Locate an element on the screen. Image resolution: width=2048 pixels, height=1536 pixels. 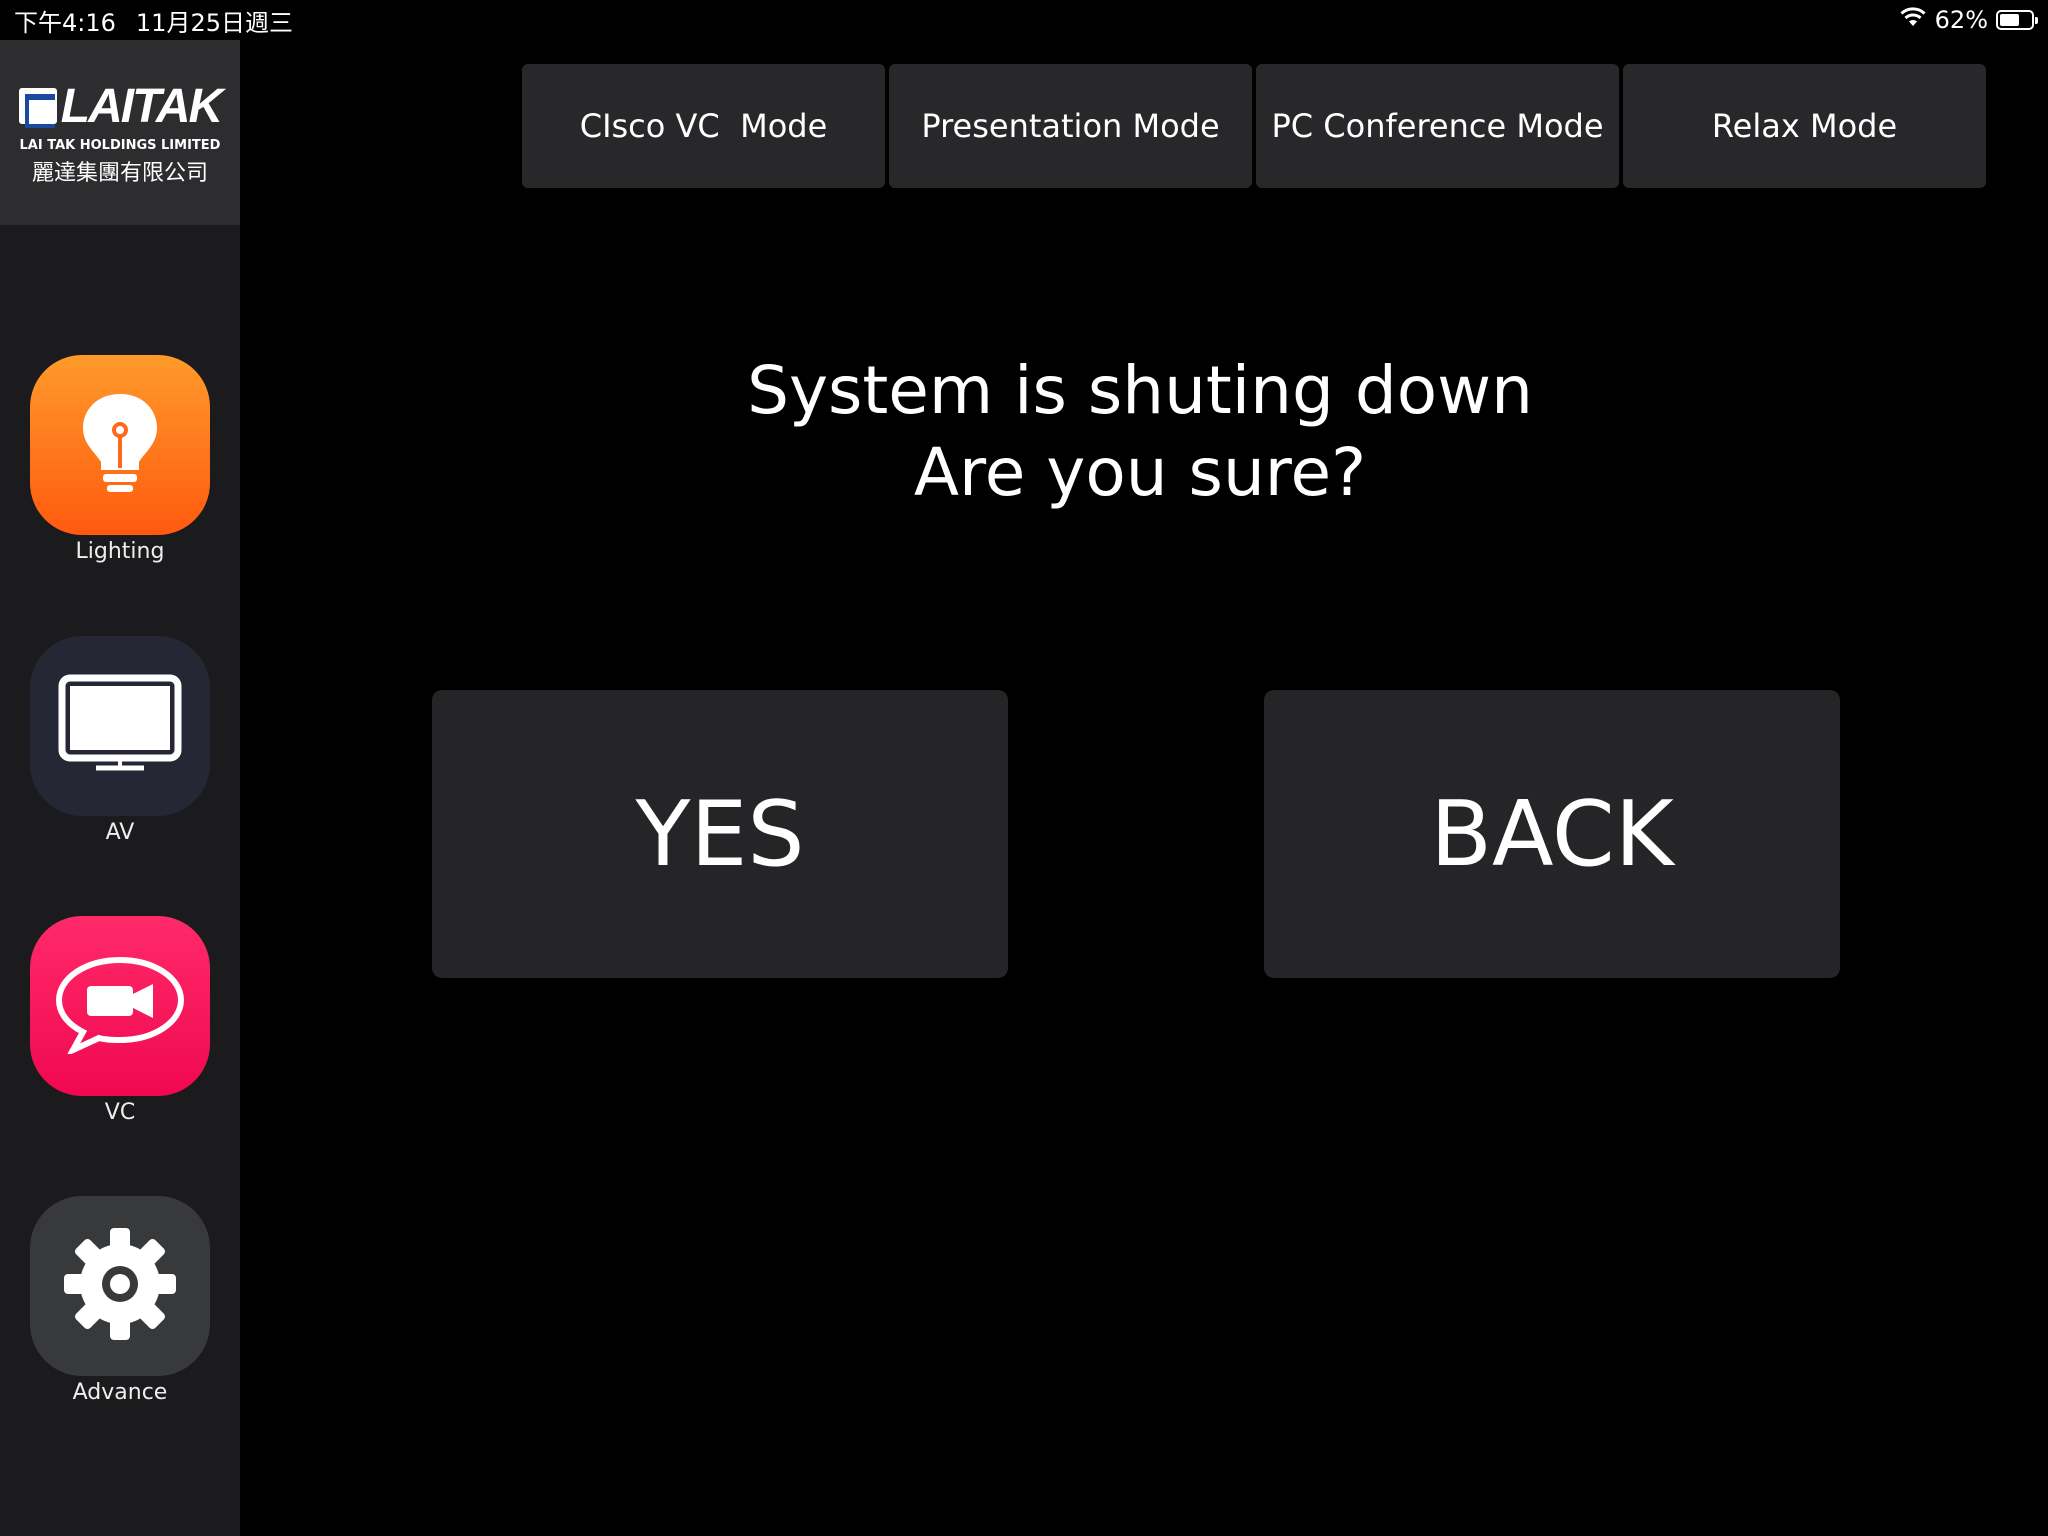
yes-button: YES is located at coordinates (720, 834).